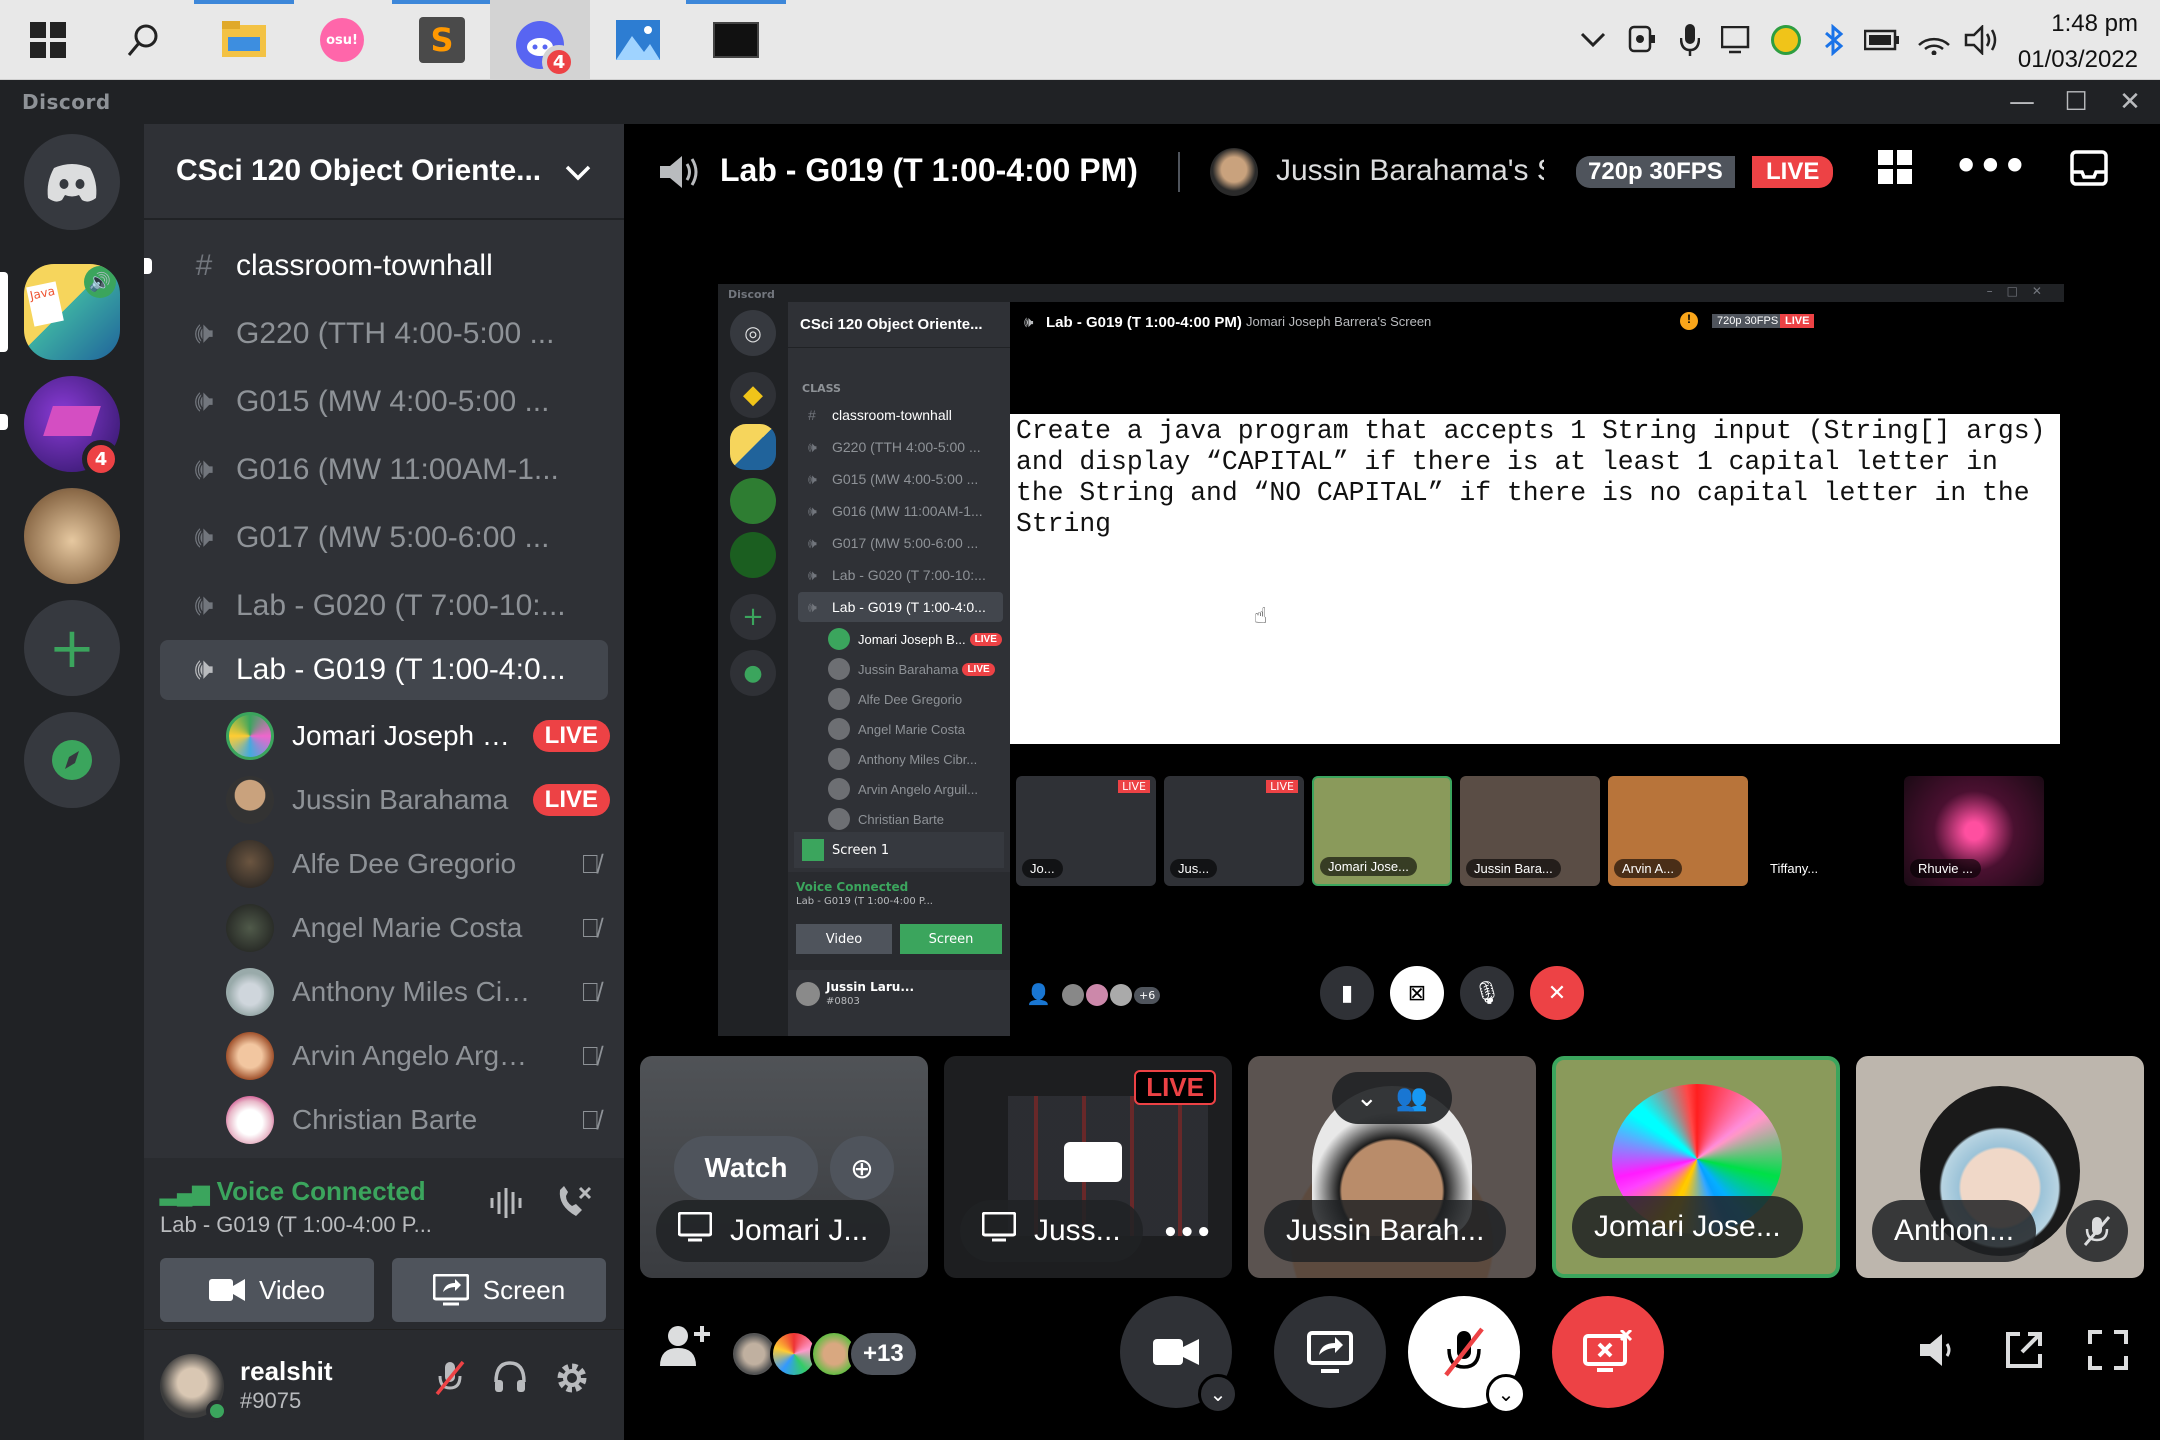 This screenshot has width=2160, height=1440. What do you see at coordinates (506, 1207) in the screenshot?
I see `noise-suppression-icon` at bounding box center [506, 1207].